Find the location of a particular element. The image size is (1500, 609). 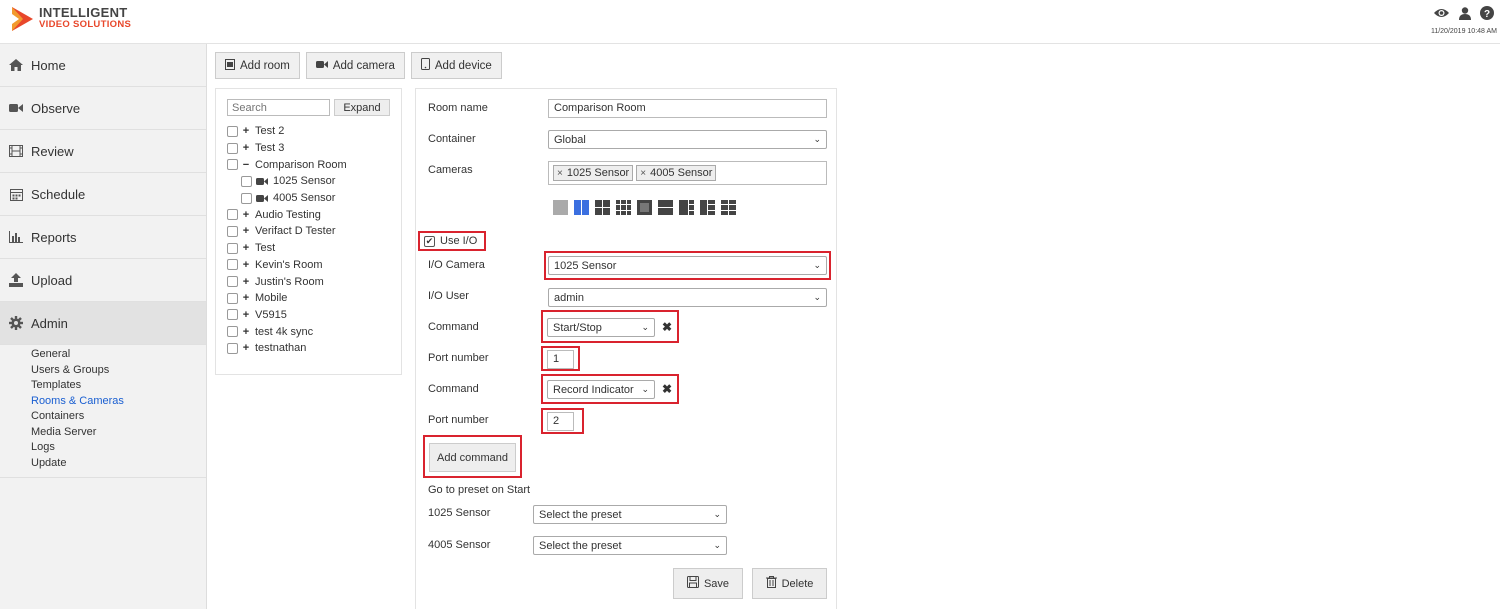

expand-button: Expand is located at coordinates (362, 107).